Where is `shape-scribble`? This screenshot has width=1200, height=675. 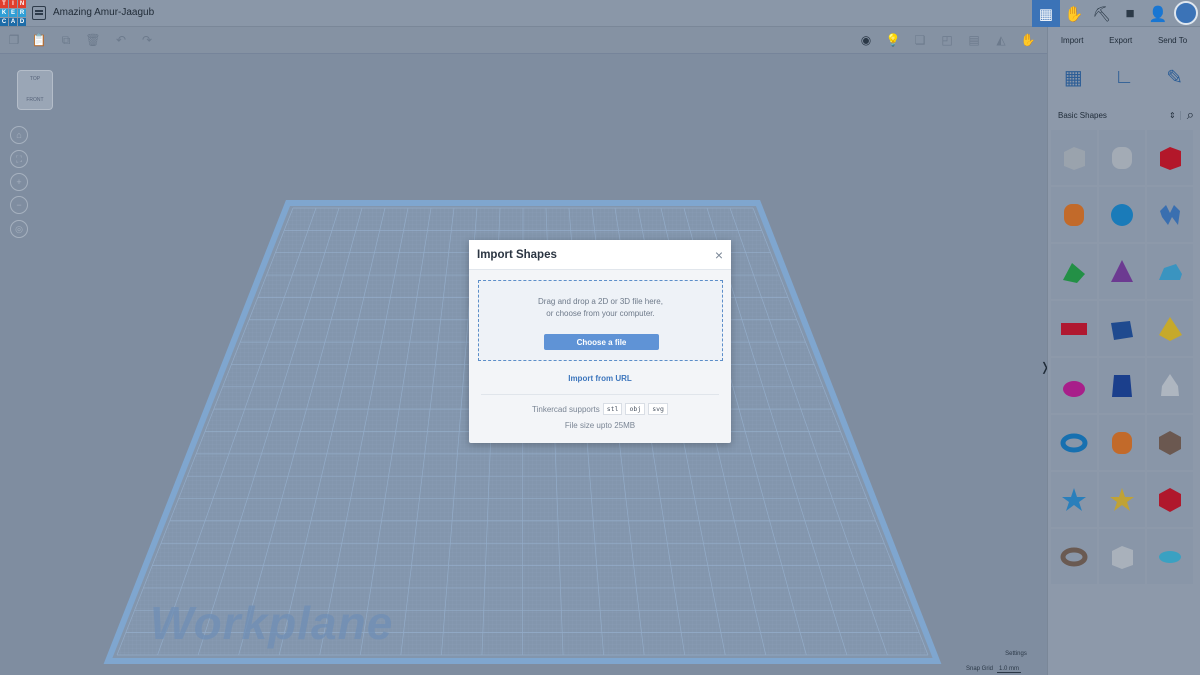 shape-scribble is located at coordinates (1170, 214).